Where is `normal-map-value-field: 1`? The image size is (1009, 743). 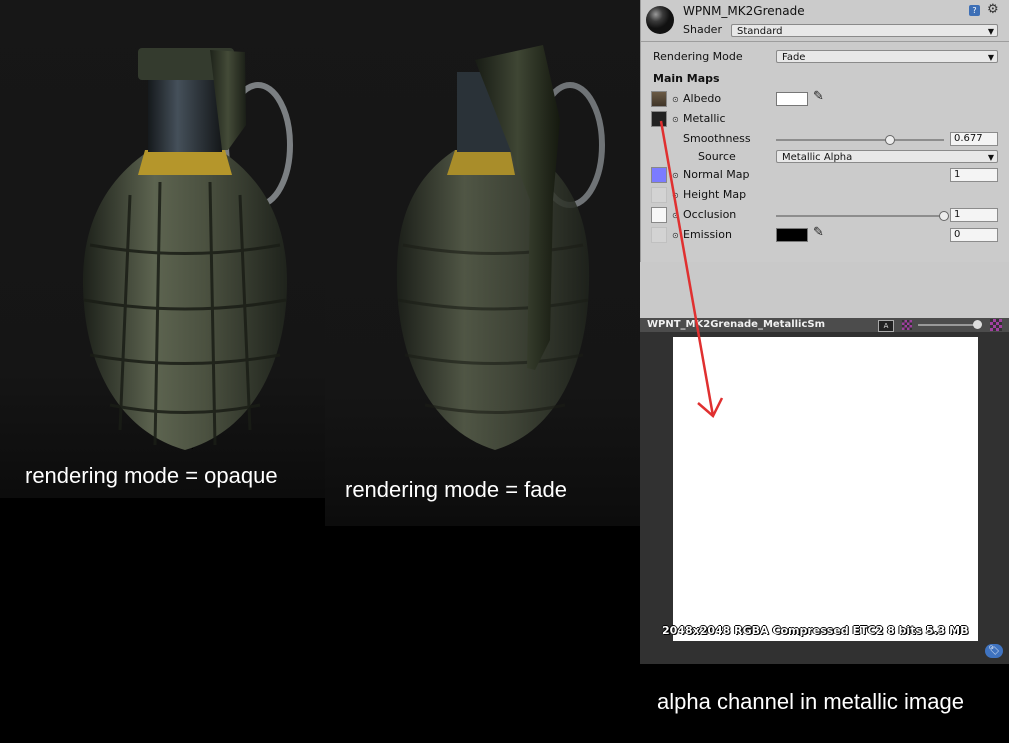 normal-map-value-field: 1 is located at coordinates (974, 175).